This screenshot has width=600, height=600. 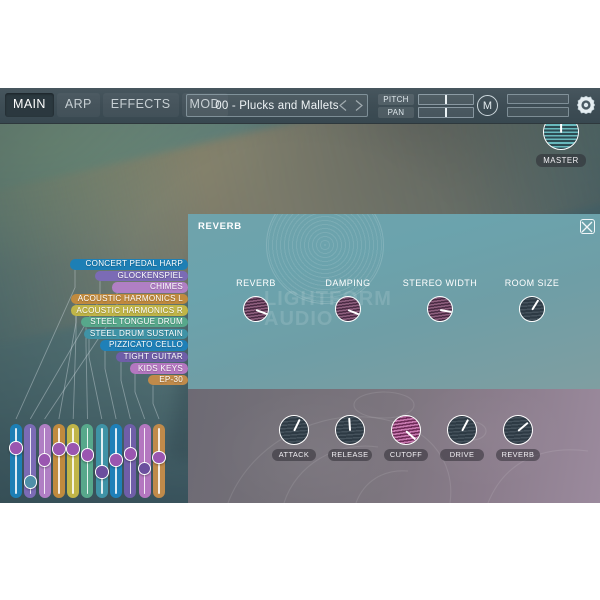 I want to click on instrument-name-label: ACOUSTIC HARMONICS R, so click(x=129, y=310).